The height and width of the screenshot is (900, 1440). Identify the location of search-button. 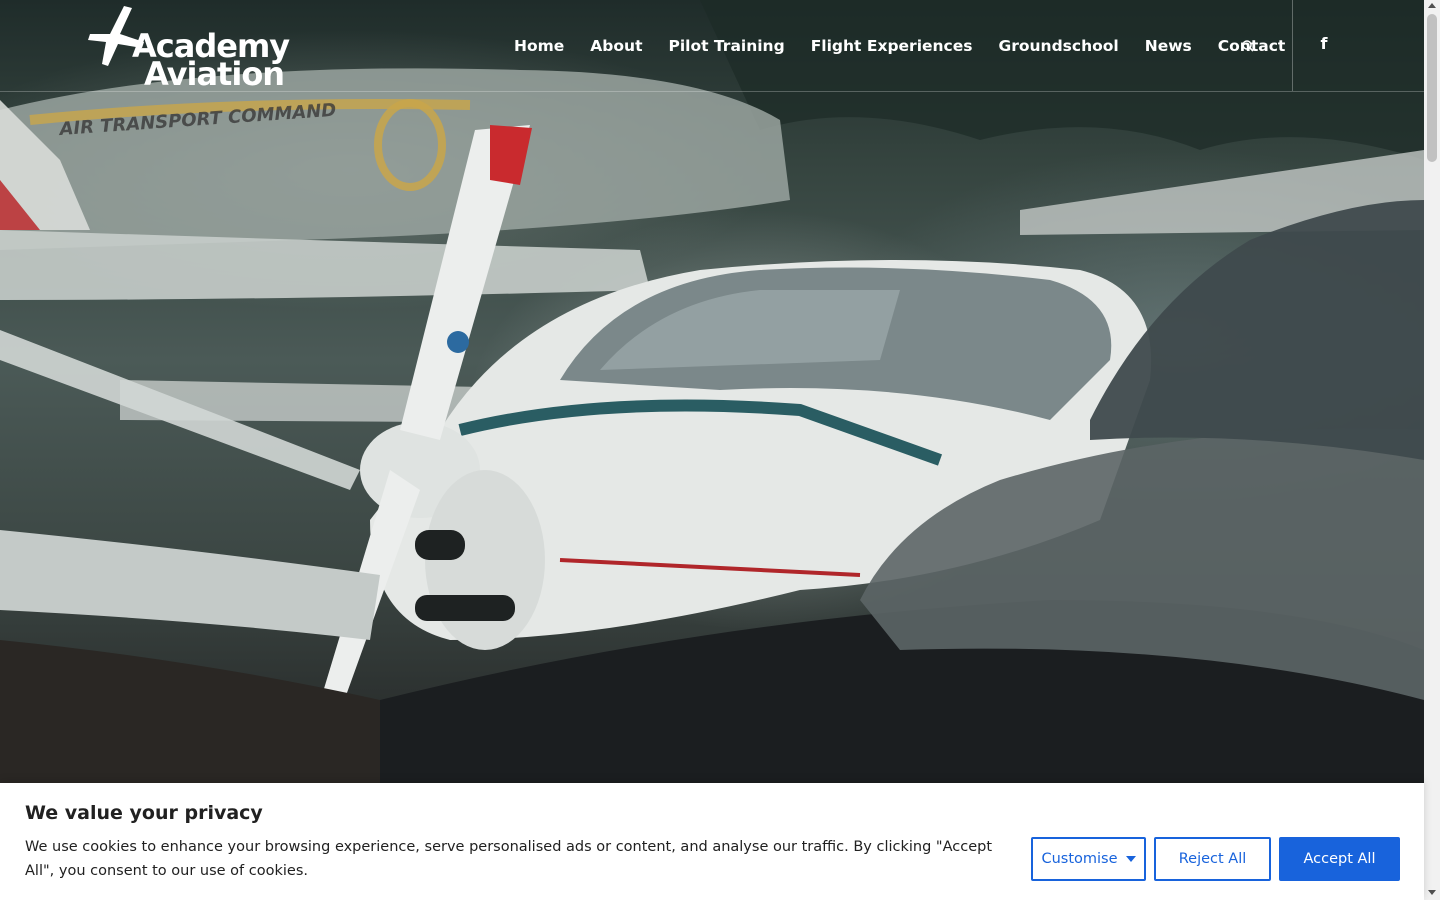
(1248, 46).